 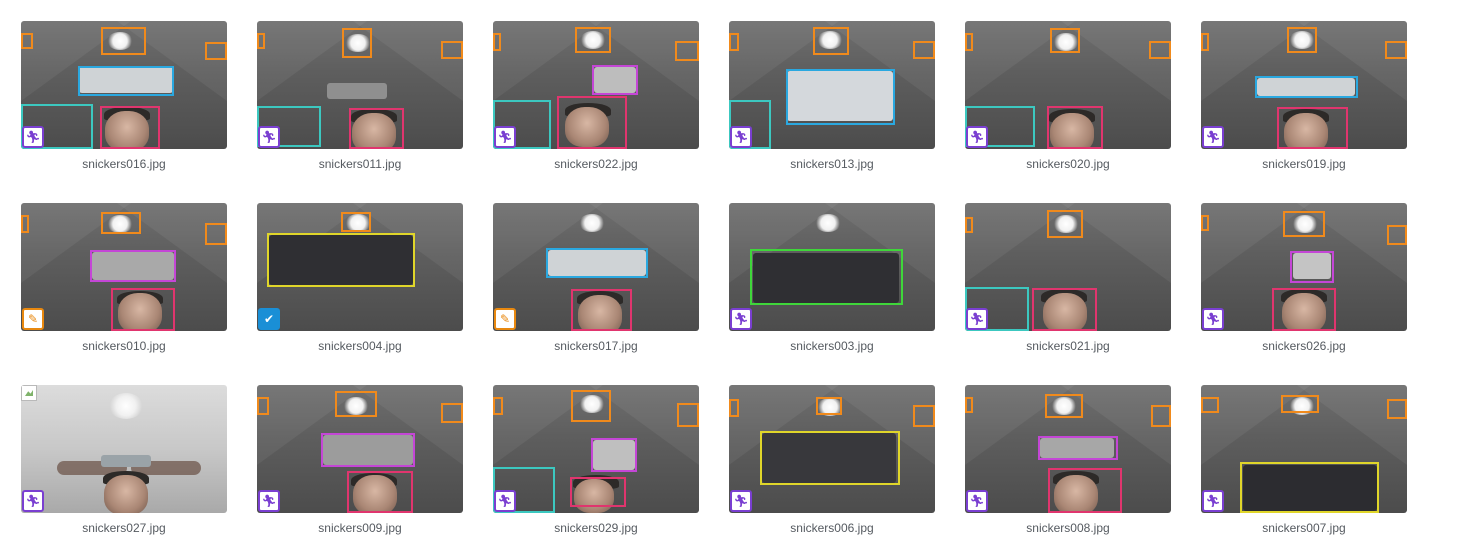 What do you see at coordinates (1304, 164) in the screenshot?
I see `image-filename: snickers019.jpg` at bounding box center [1304, 164].